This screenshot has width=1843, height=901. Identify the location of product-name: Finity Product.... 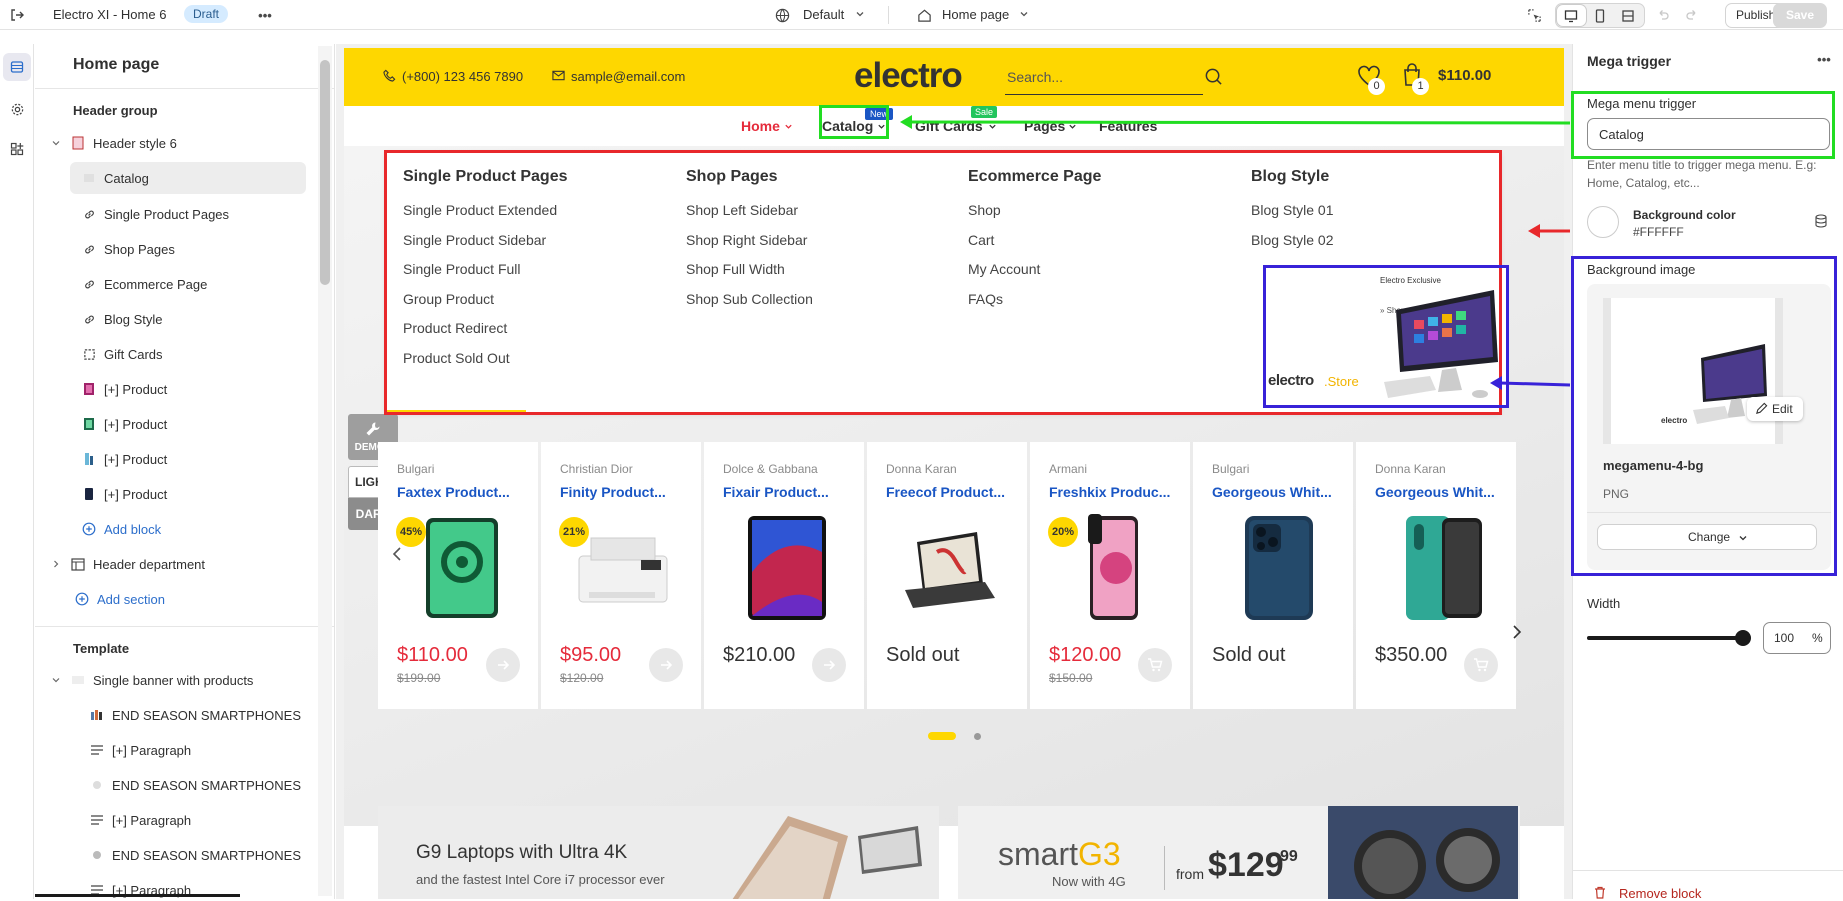
(613, 492).